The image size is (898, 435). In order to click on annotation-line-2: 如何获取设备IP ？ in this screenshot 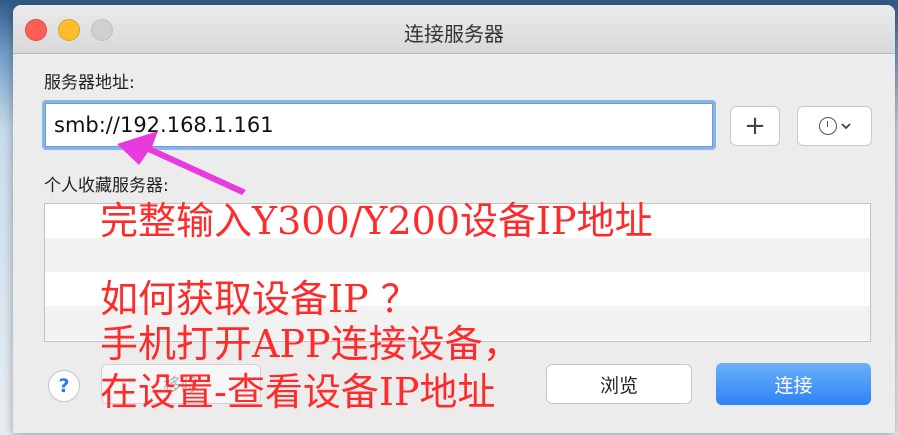, I will do `click(259, 299)`.